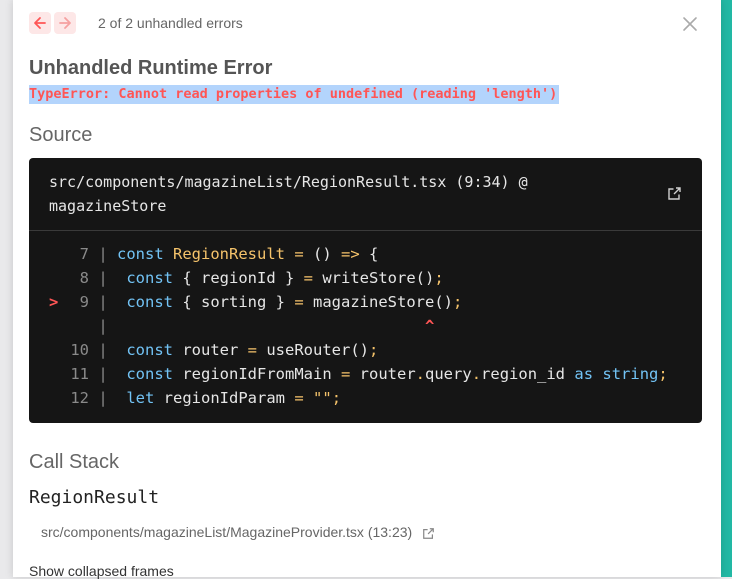 The width and height of the screenshot is (732, 579). What do you see at coordinates (84, 302) in the screenshot?
I see `line-number: 9` at bounding box center [84, 302].